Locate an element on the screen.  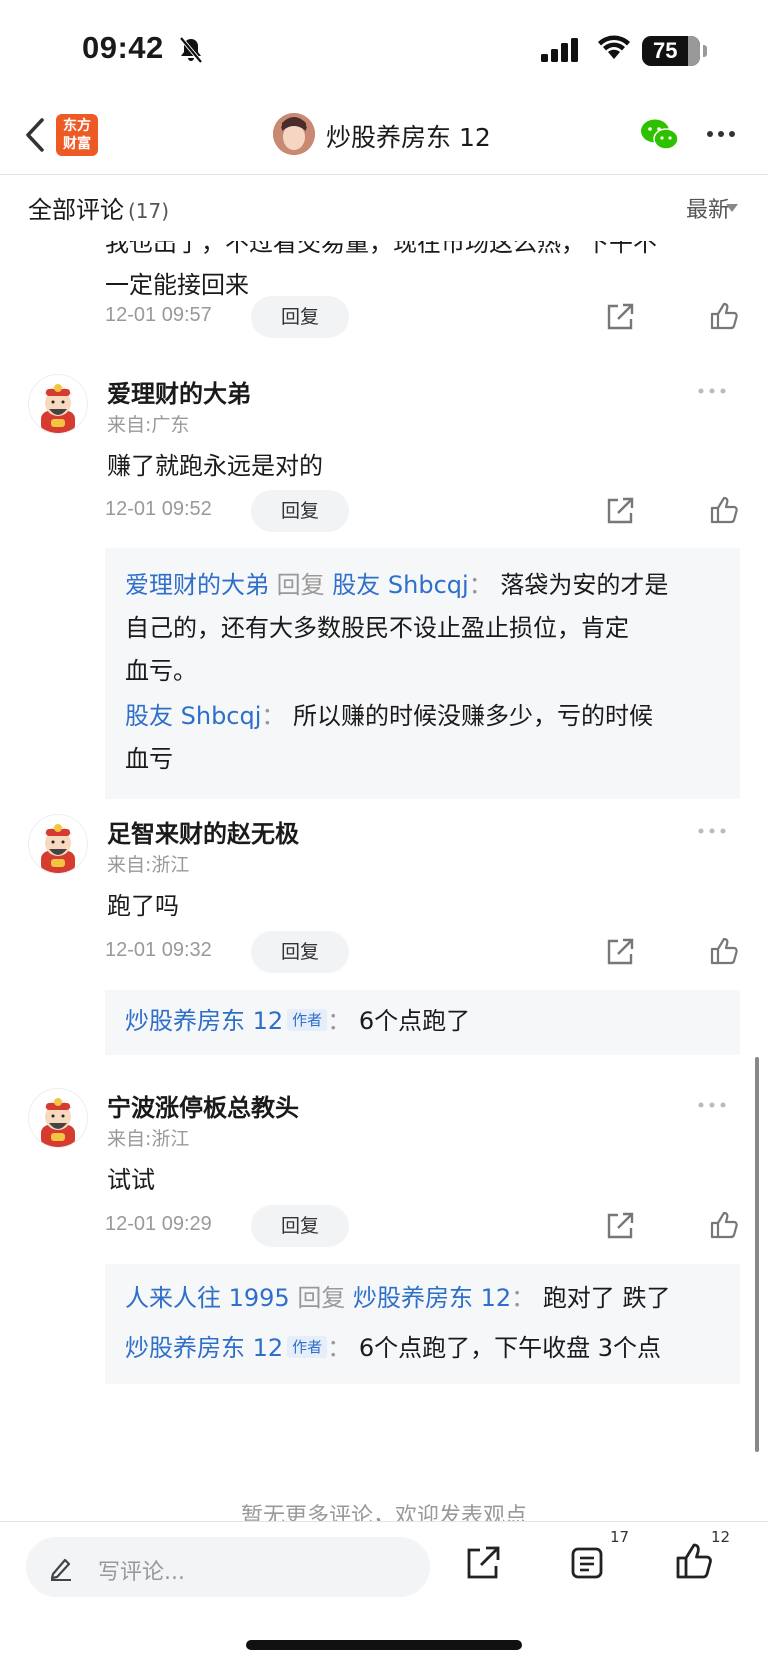
reply-text: 自己的，还有大多数股民不设止盈止损位，肯定 is located at coordinates (377, 628).